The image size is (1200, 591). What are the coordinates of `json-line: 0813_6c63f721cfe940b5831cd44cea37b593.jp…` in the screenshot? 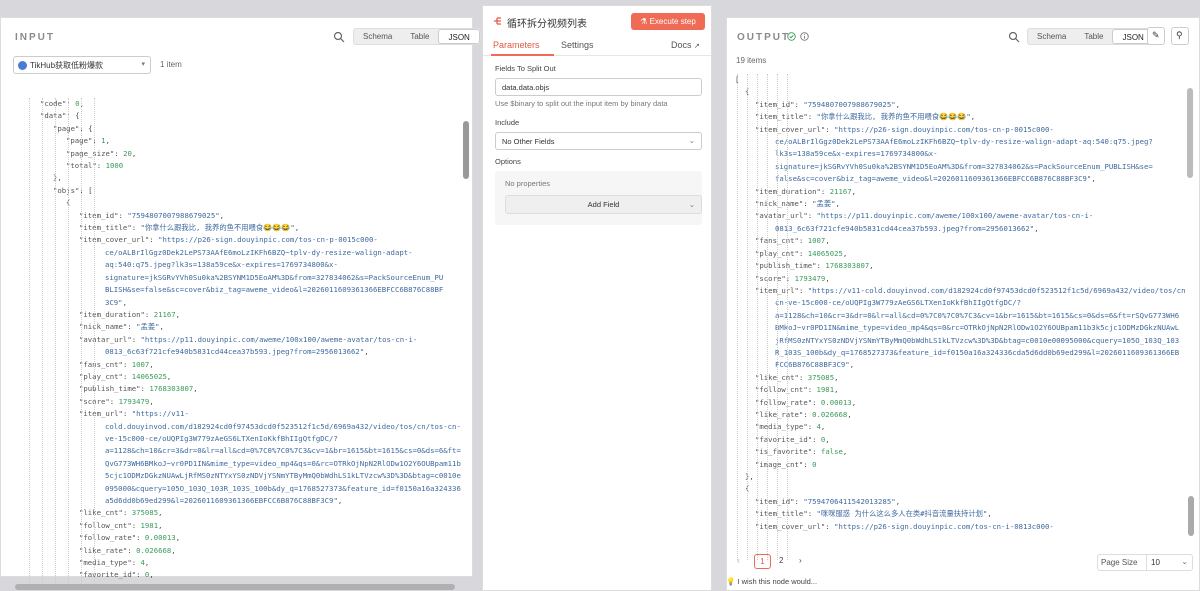 It's located at (960, 229).